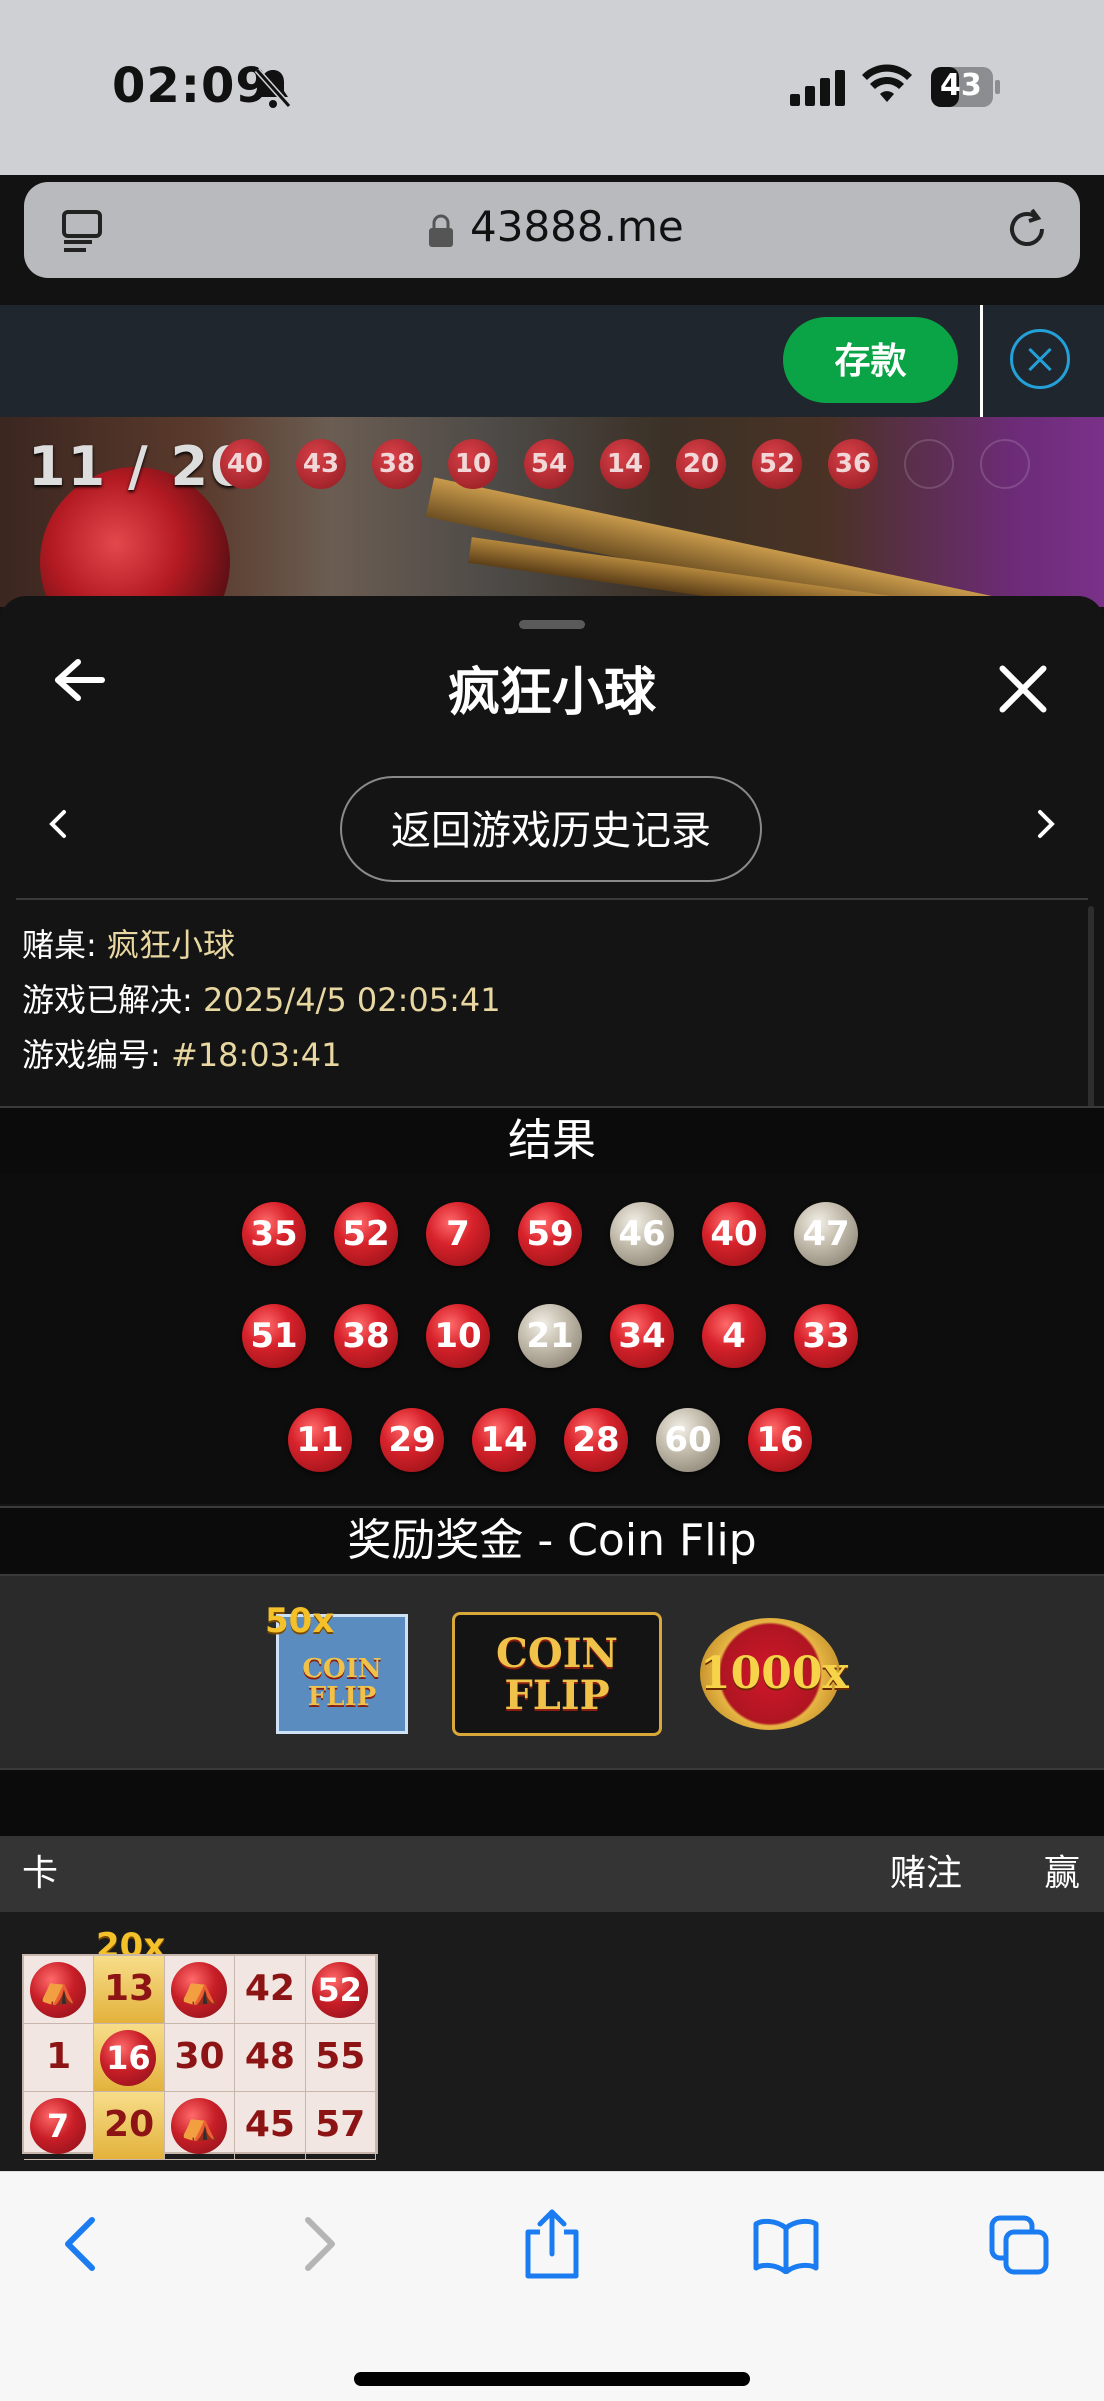 The height and width of the screenshot is (2401, 1104). Describe the element at coordinates (412, 1440) in the screenshot. I see `result-ball: 29` at that location.